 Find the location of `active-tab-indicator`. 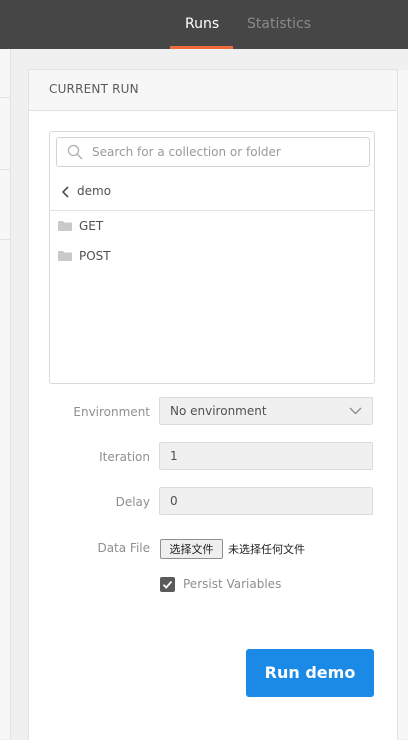

active-tab-indicator is located at coordinates (201, 47).